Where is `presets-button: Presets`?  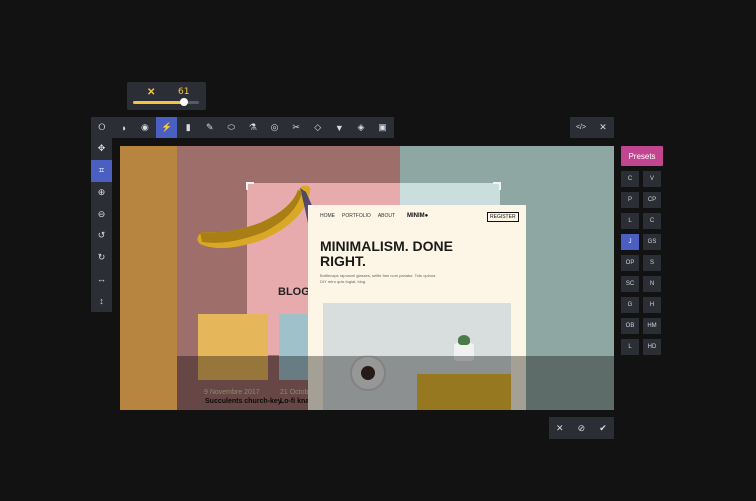
presets-button: Presets is located at coordinates (642, 156).